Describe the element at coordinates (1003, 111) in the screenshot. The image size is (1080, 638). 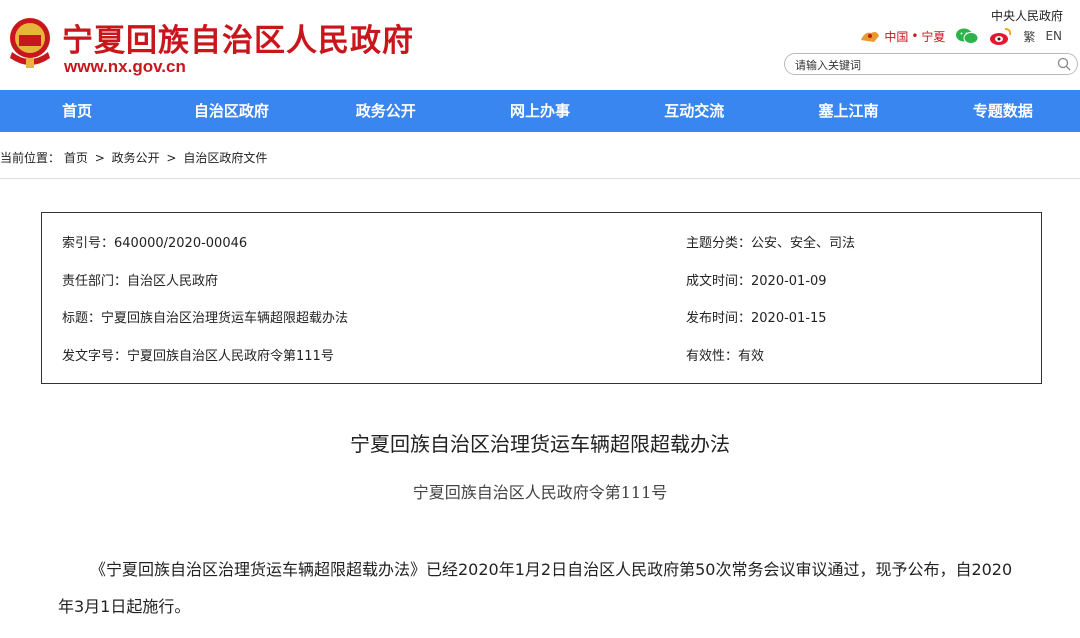
I see `nav-item-topic-data: 专题数据` at that location.